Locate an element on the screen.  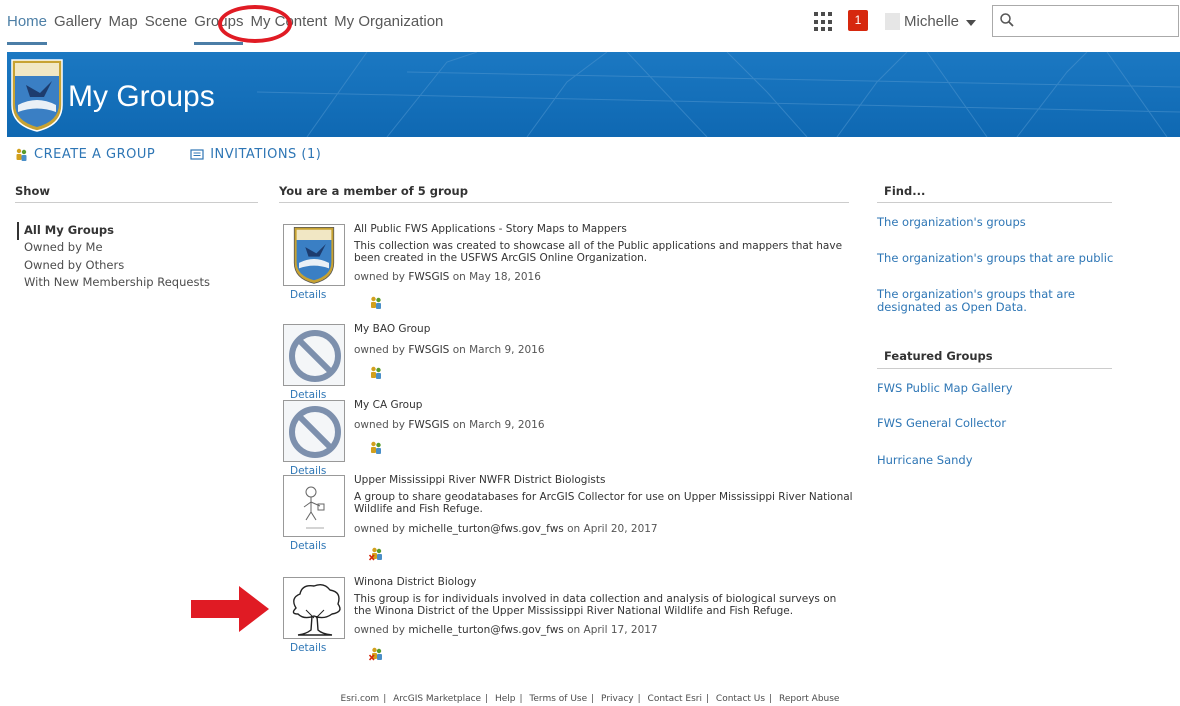
footer-contact-esri-link: Contact Esri is located at coordinates (675, 699).